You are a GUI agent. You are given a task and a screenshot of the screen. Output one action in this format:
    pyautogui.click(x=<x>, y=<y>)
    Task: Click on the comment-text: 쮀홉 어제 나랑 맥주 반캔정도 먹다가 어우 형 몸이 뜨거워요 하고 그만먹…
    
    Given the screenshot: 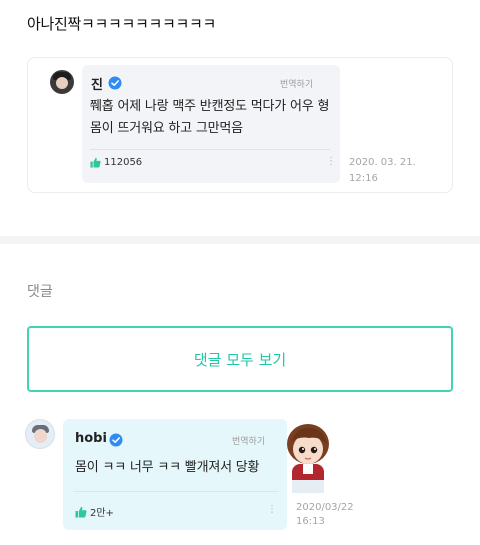 What is the action you would take?
    pyautogui.click(x=210, y=117)
    